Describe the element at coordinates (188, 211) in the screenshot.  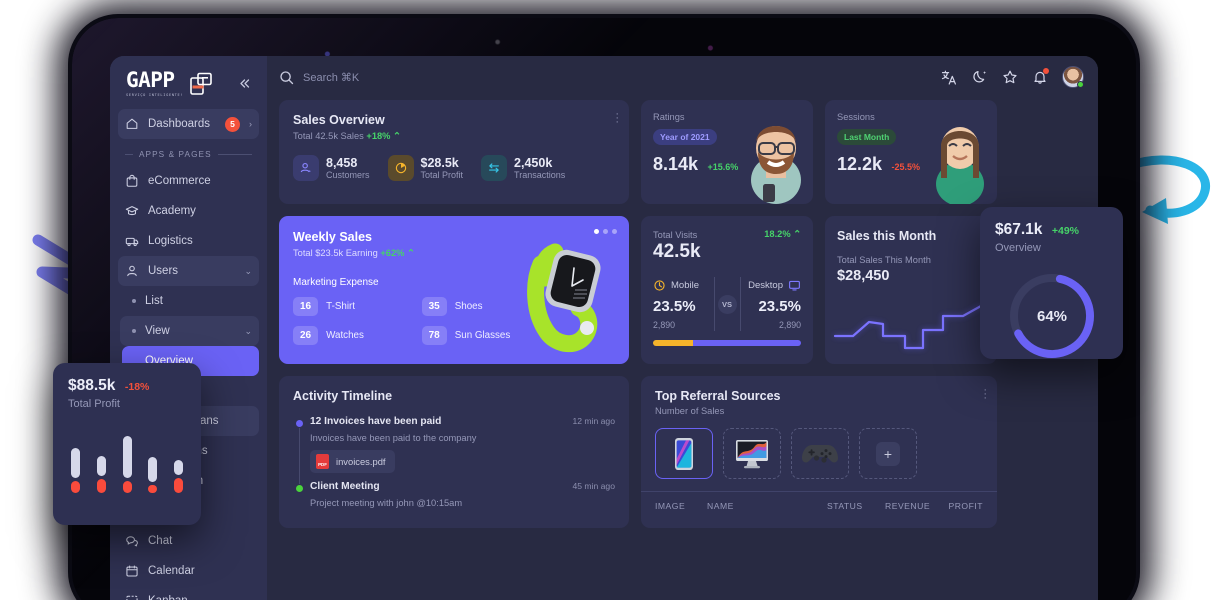
I see `sidebar-item-academy: Academy` at that location.